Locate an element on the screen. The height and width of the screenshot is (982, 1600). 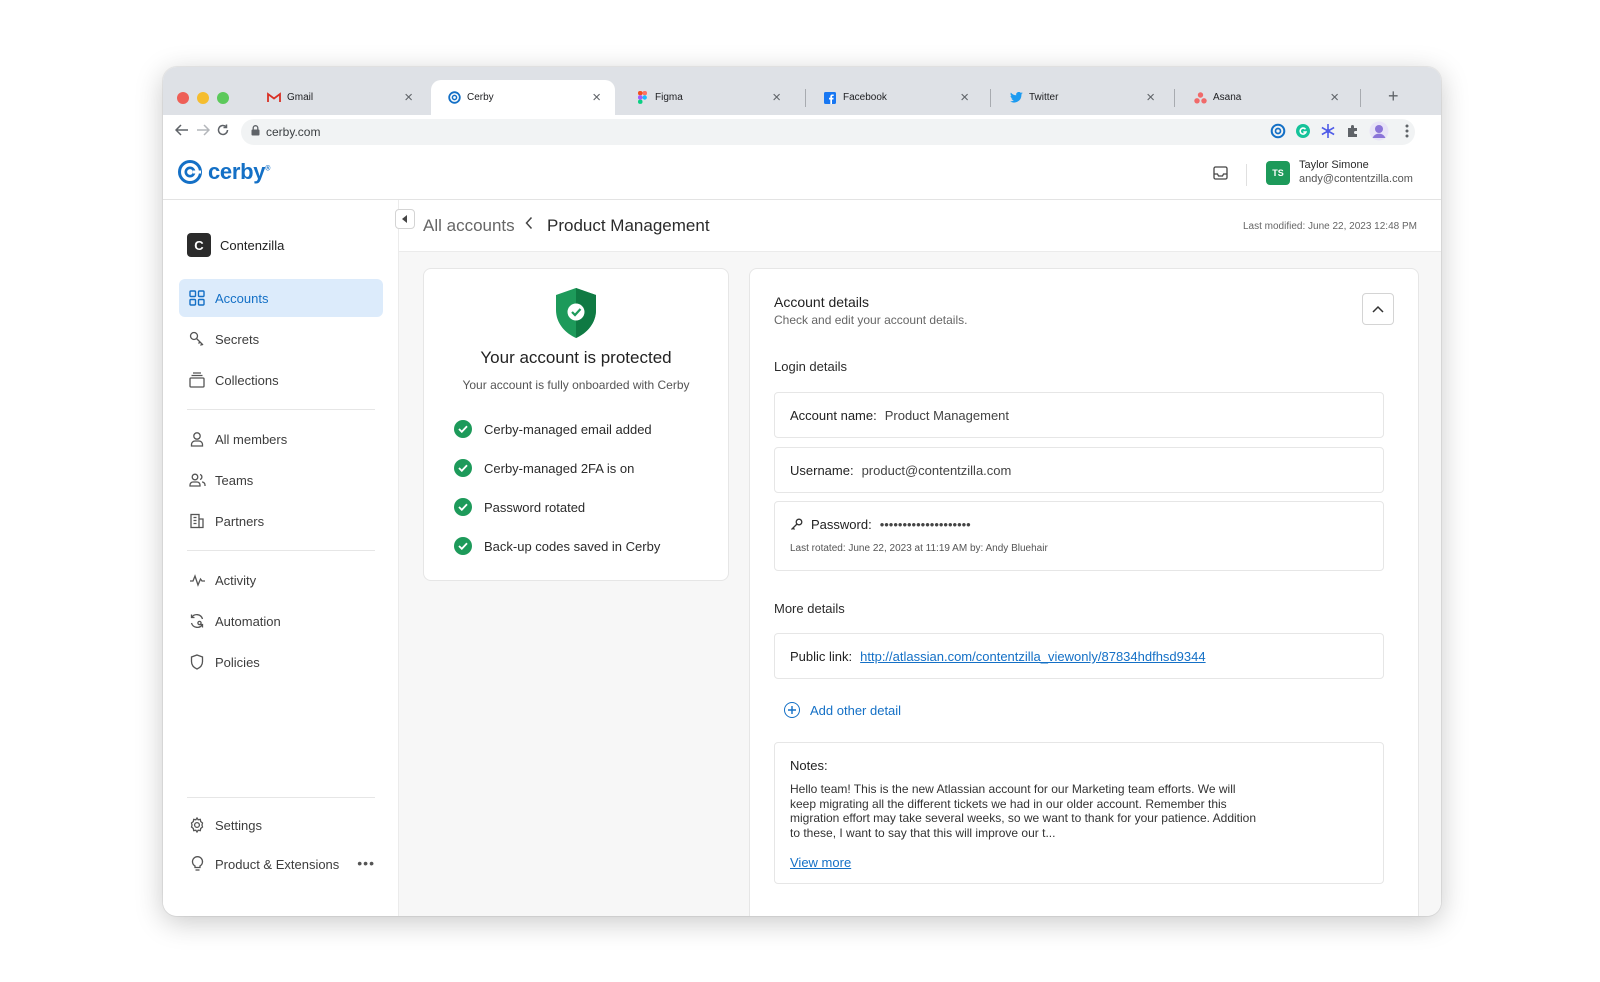
user-name: Taylor Simone is located at coordinates (1334, 165).